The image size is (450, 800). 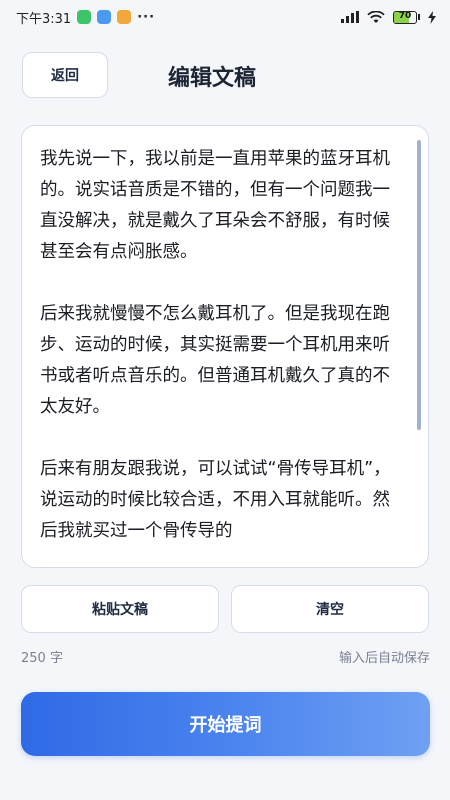 What do you see at coordinates (419, 285) in the screenshot?
I see `editor-scrollbar` at bounding box center [419, 285].